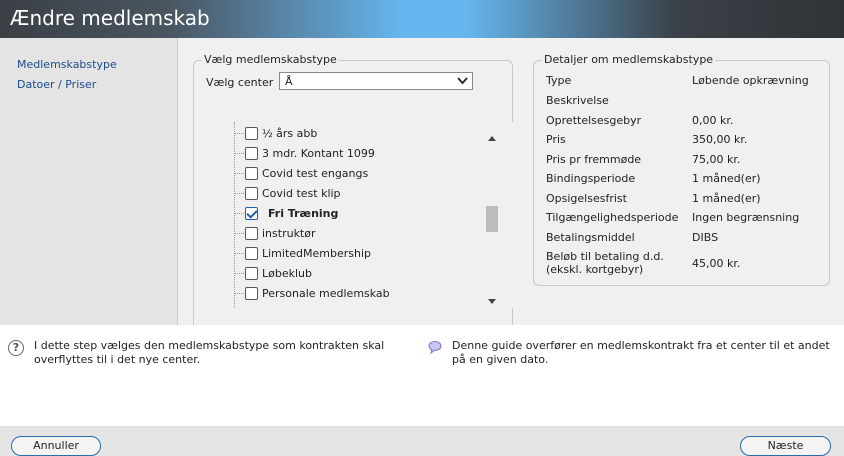 This screenshot has height=456, width=844. Describe the element at coordinates (240, 82) in the screenshot. I see `center-label: Vælg center` at that location.